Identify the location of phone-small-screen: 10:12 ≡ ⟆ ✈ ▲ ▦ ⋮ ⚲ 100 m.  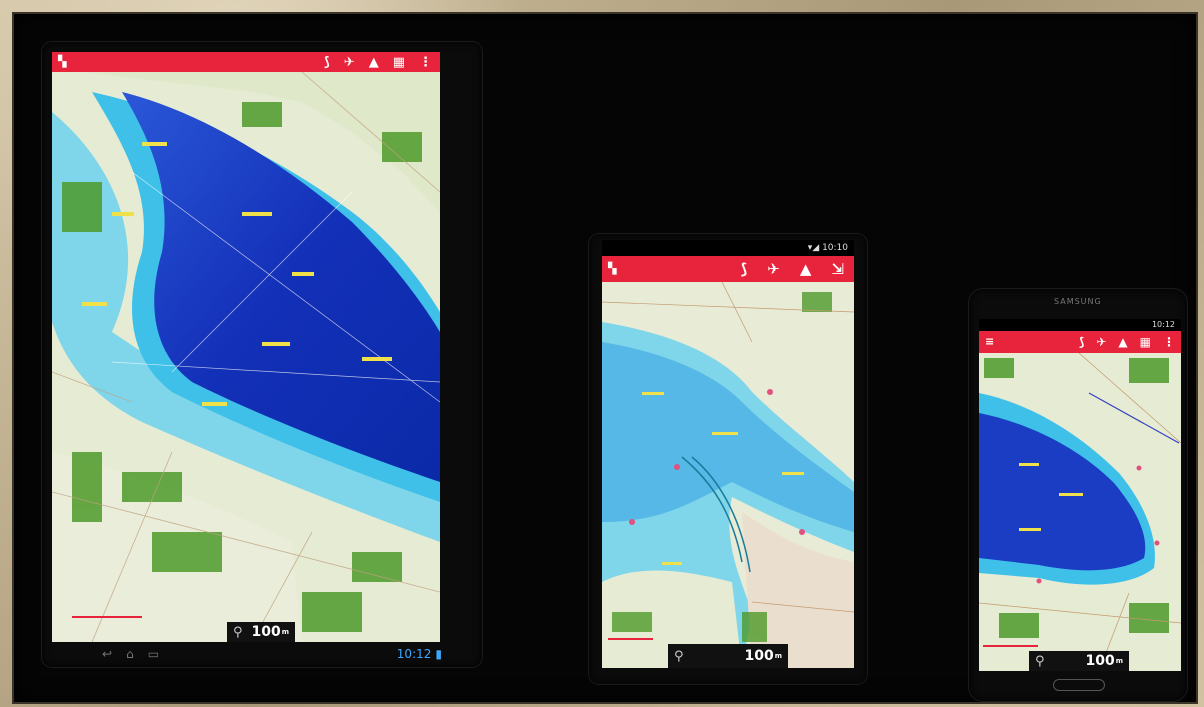
(1080, 495).